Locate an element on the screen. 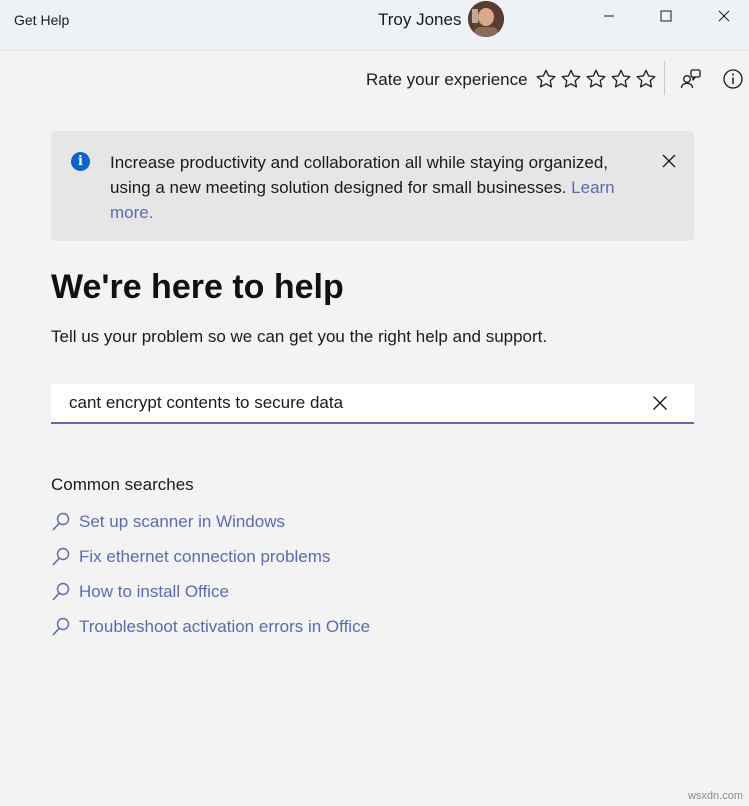 The height and width of the screenshot is (806, 749). rating-stars is located at coordinates (596, 79).